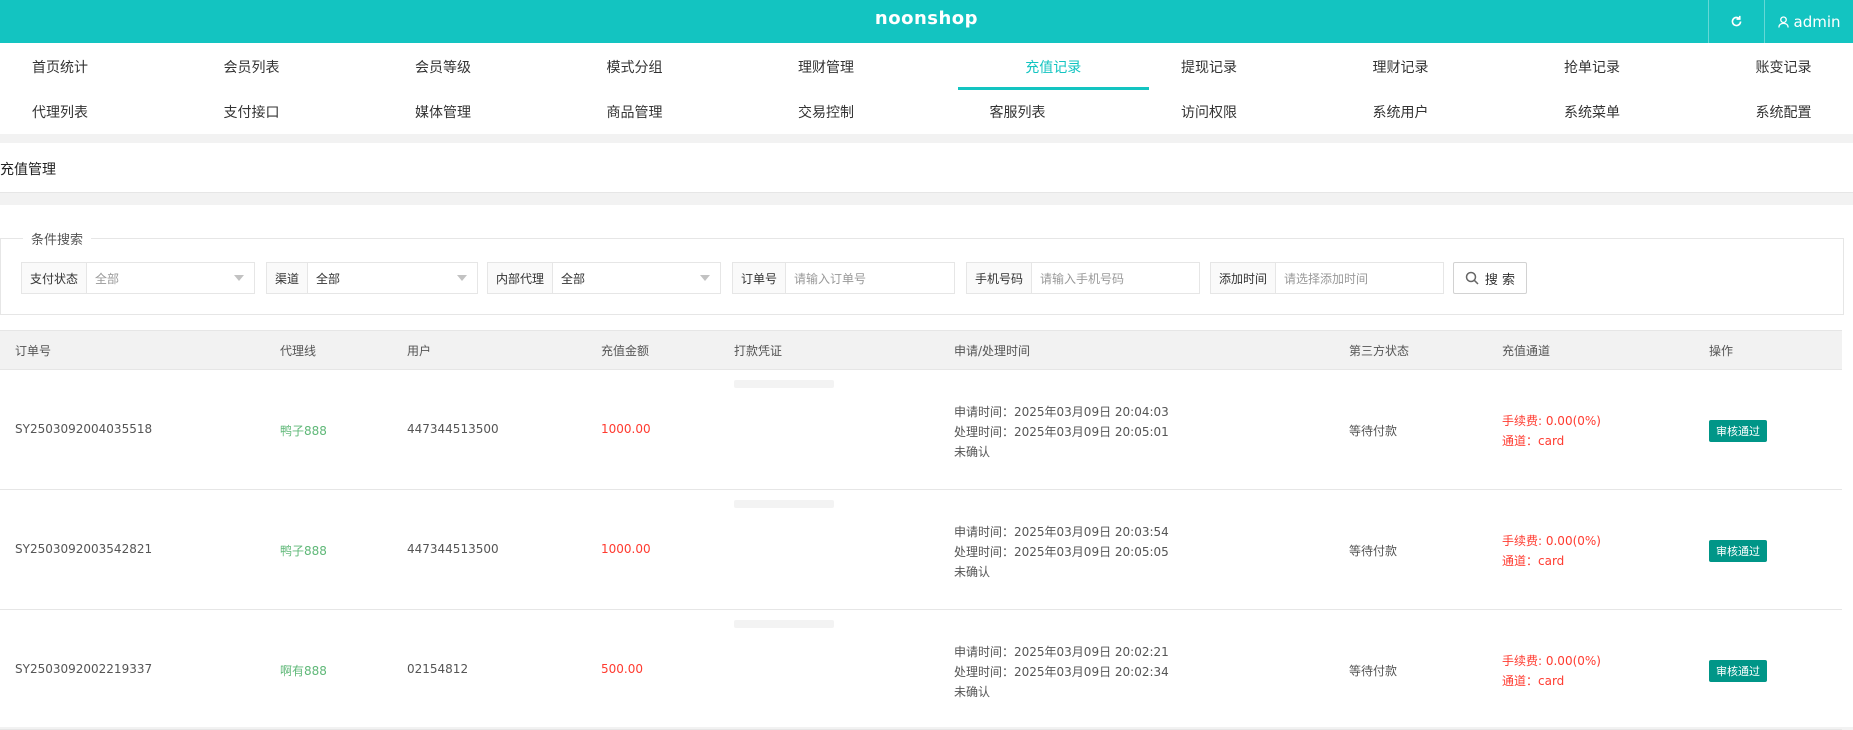 The image size is (1853, 730). Describe the element at coordinates (1115, 278) in the screenshot. I see `phone-input: 请输入手机号码` at that location.